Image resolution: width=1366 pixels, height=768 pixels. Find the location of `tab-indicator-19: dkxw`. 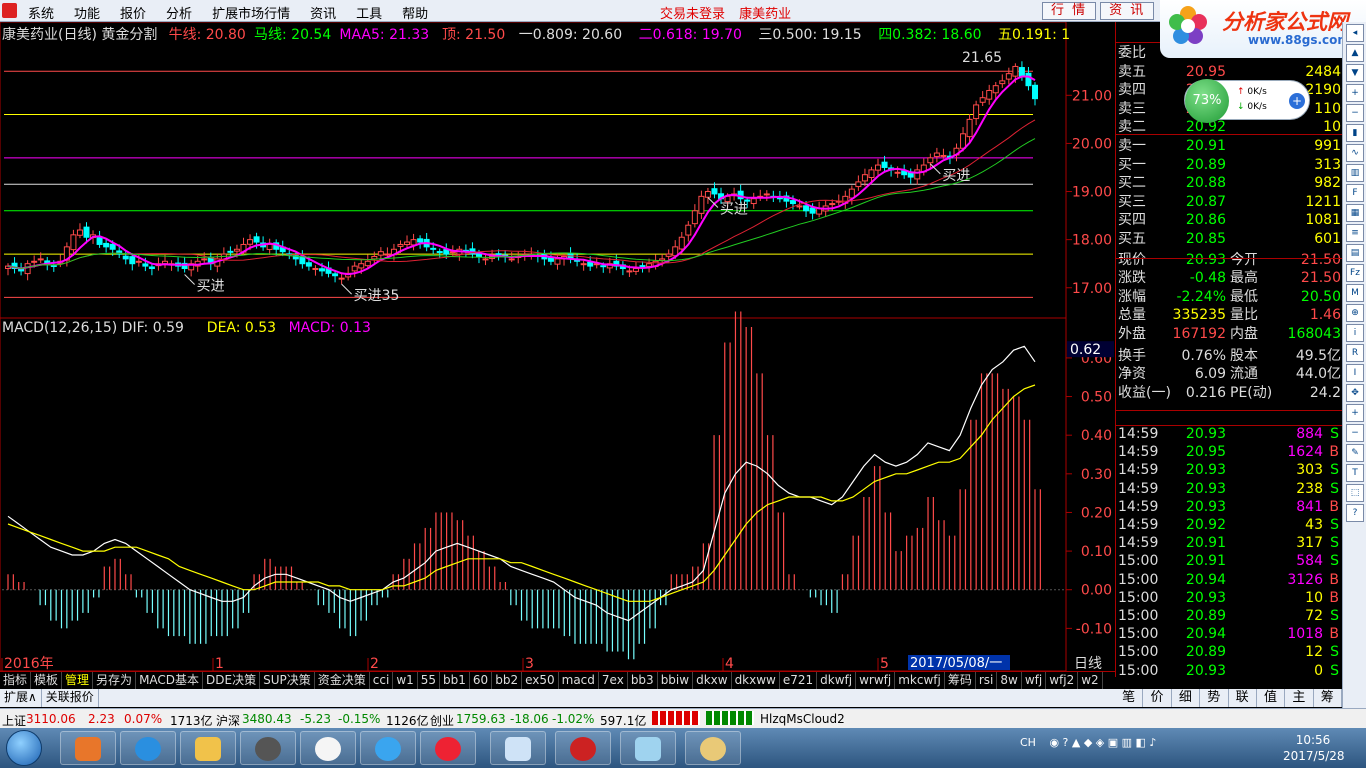

tab-indicator-19: dkxw is located at coordinates (712, 680).